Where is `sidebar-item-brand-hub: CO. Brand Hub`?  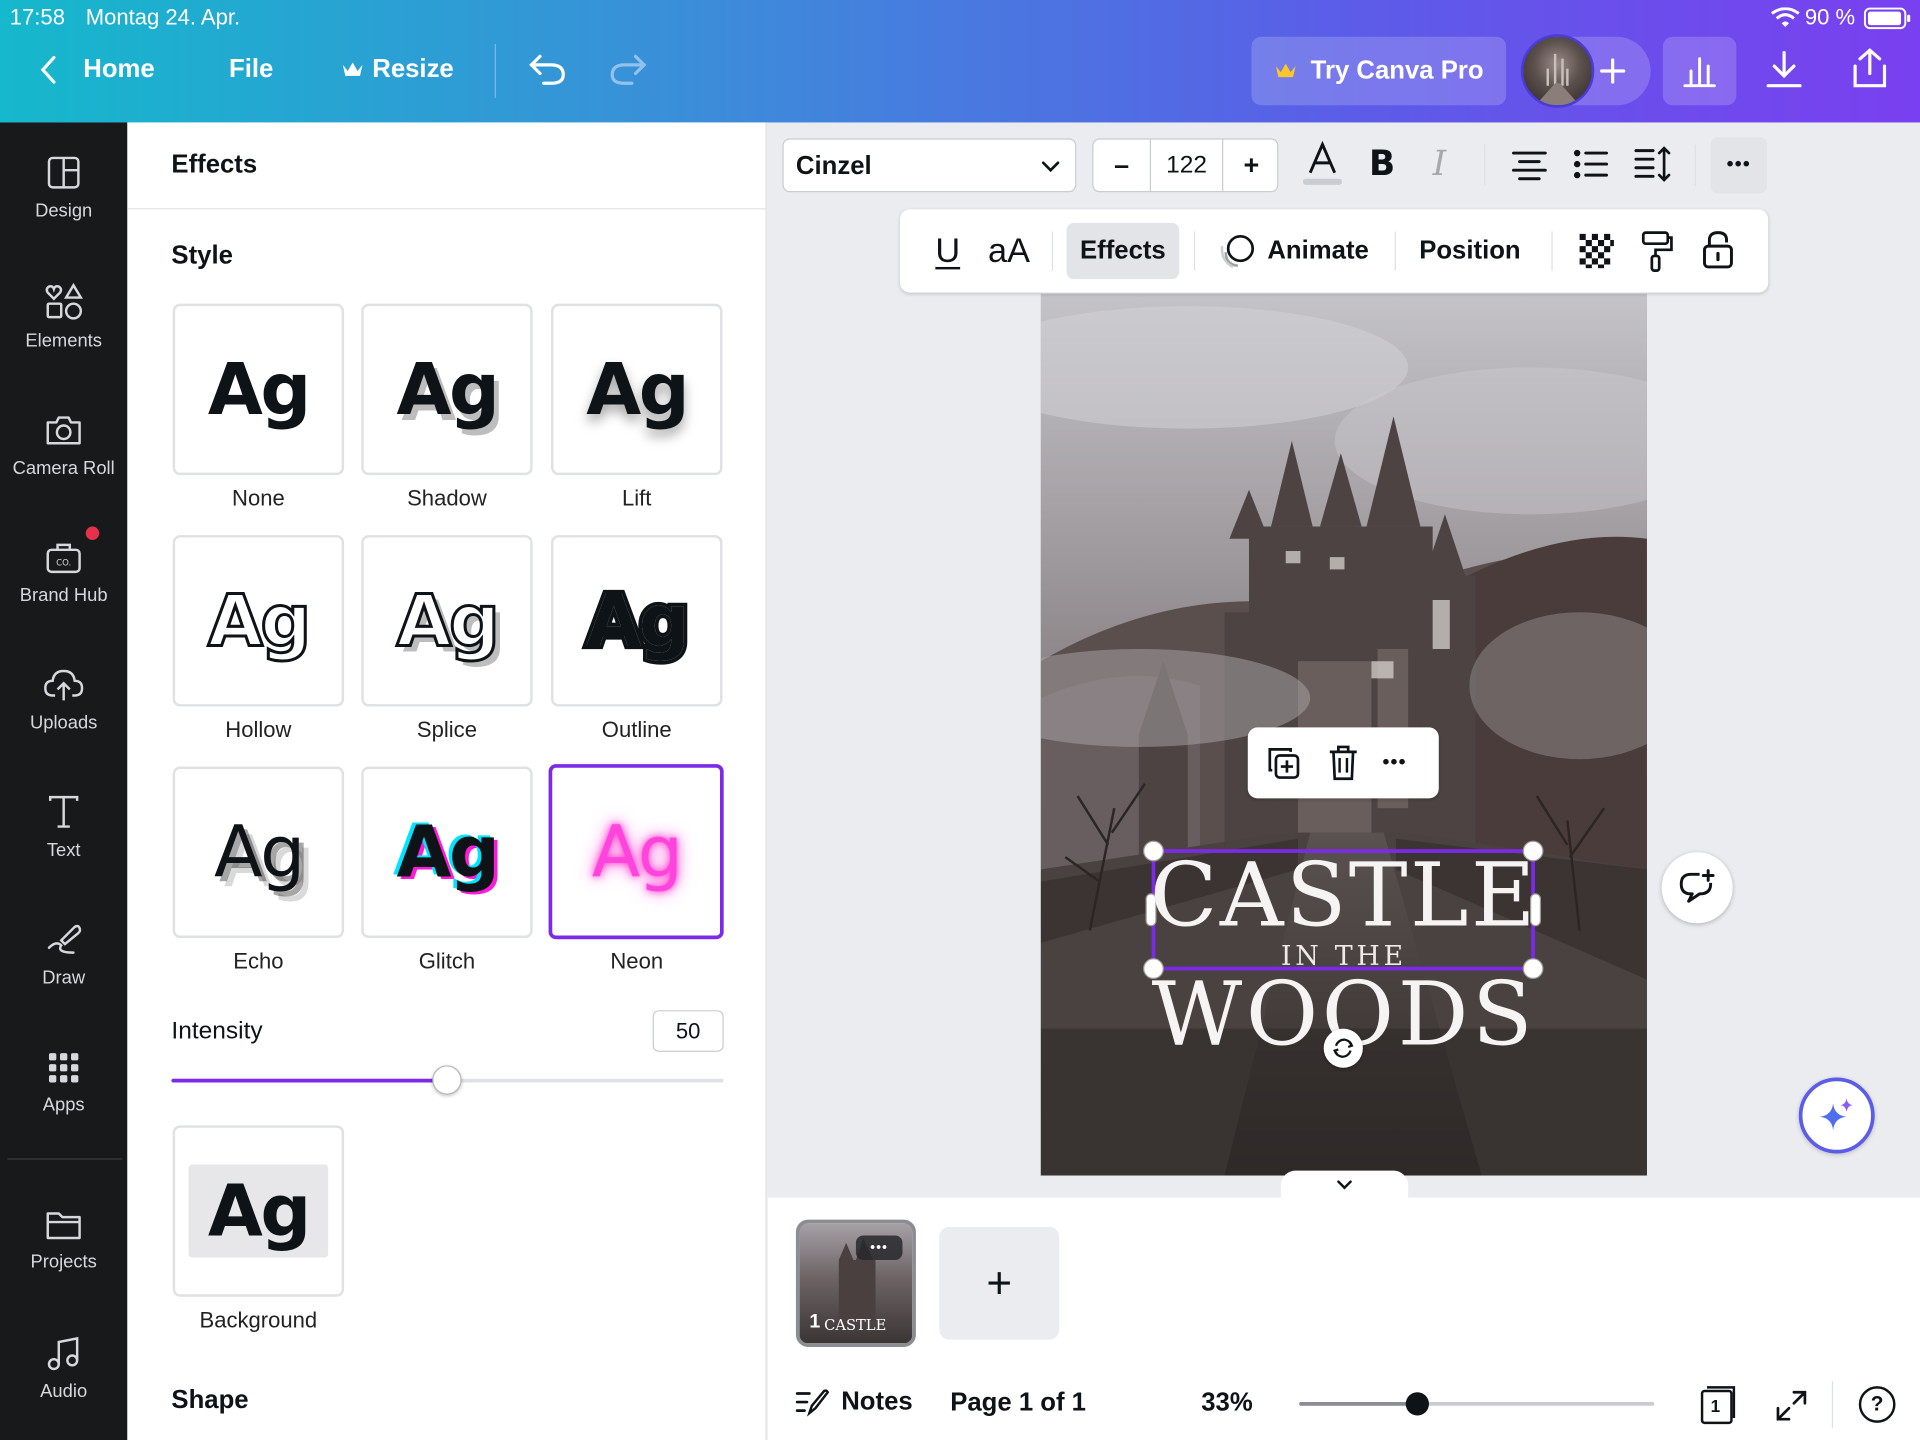 sidebar-item-brand-hub: CO. Brand Hub is located at coordinates (63, 572).